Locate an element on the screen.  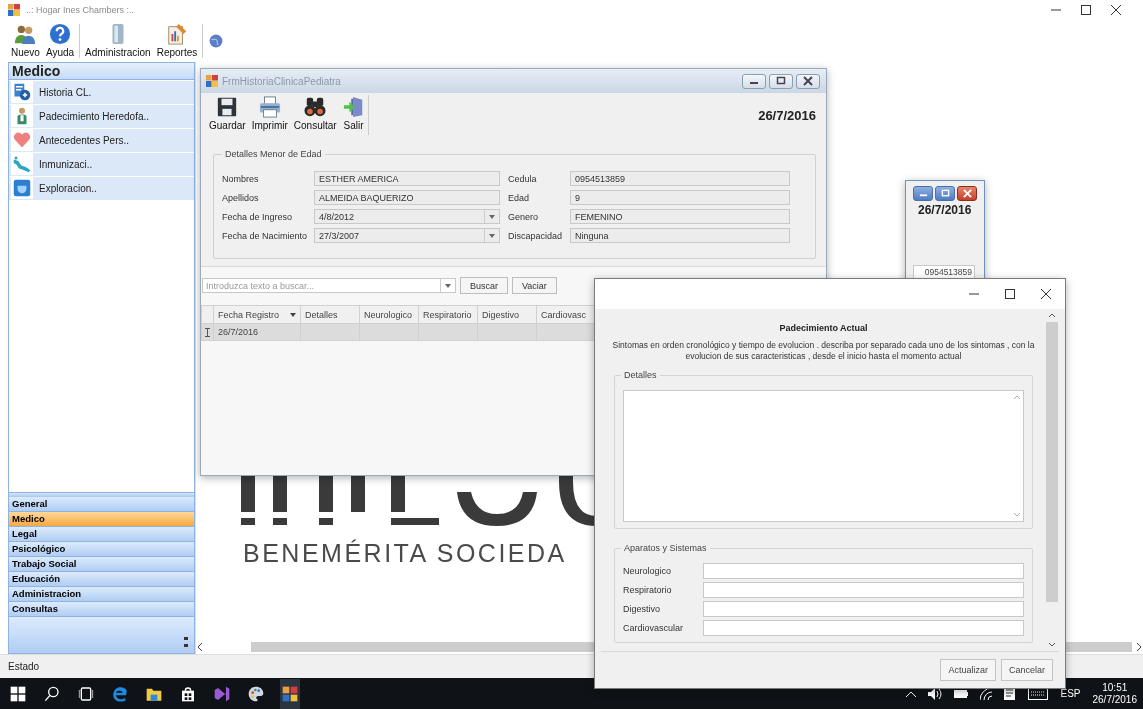
section-button: Consultas is located at coordinates (101, 610).